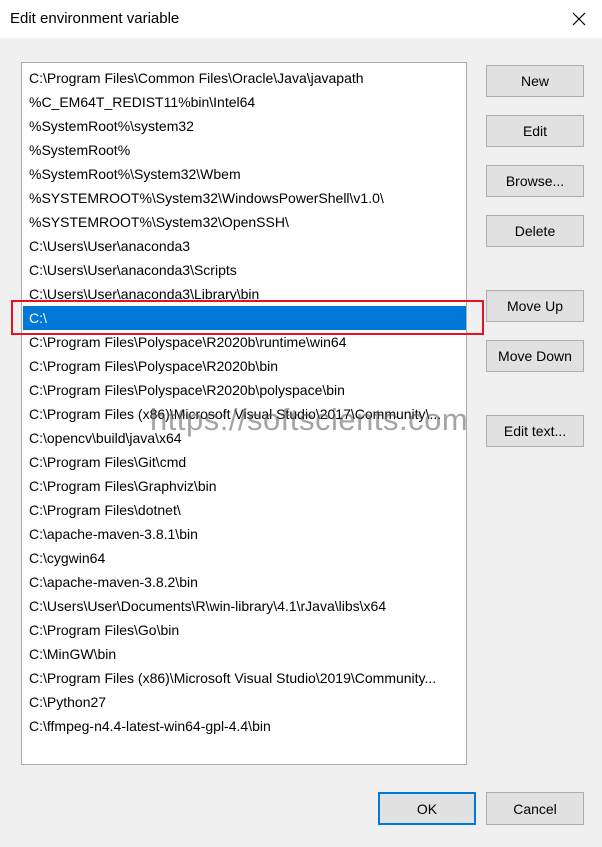  What do you see at coordinates (244, 222) in the screenshot?
I see `path-list-item: %SYSTEMROOT%\System32\OpenSSH\` at bounding box center [244, 222].